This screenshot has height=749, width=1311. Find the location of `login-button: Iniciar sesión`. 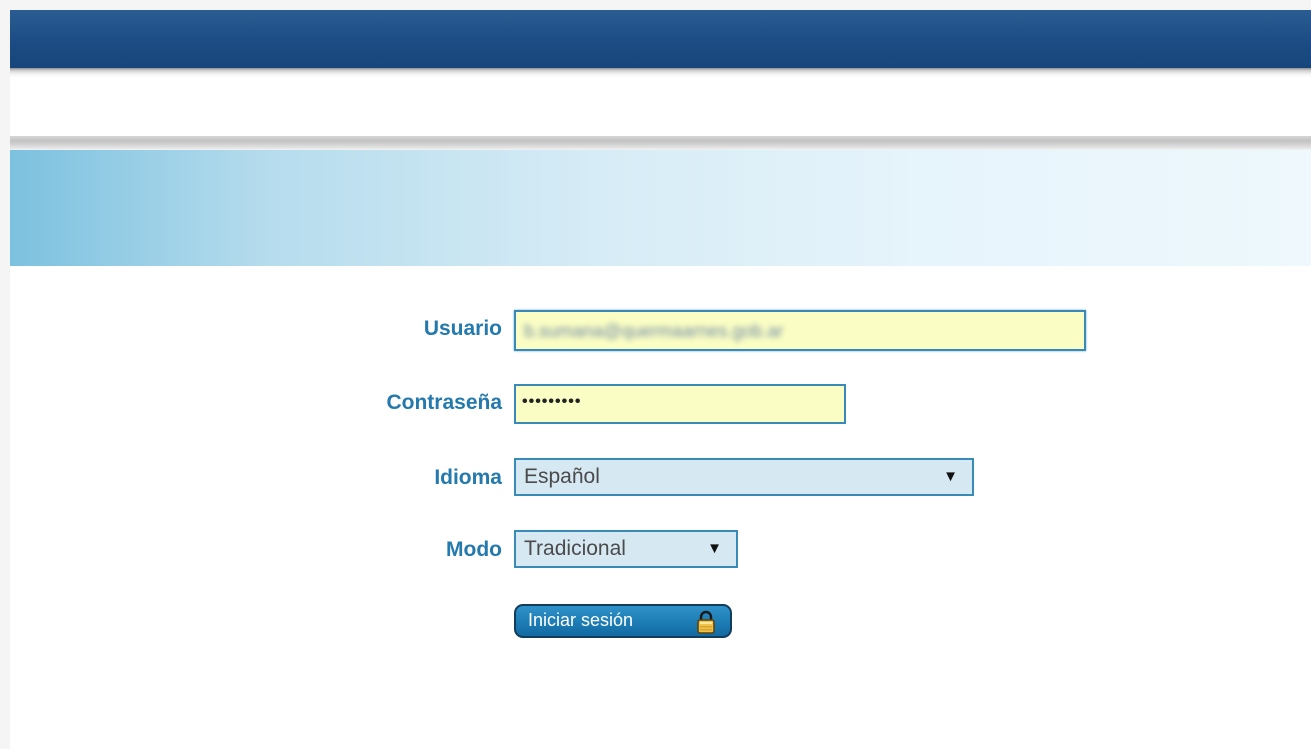

login-button: Iniciar sesión is located at coordinates (623, 621).